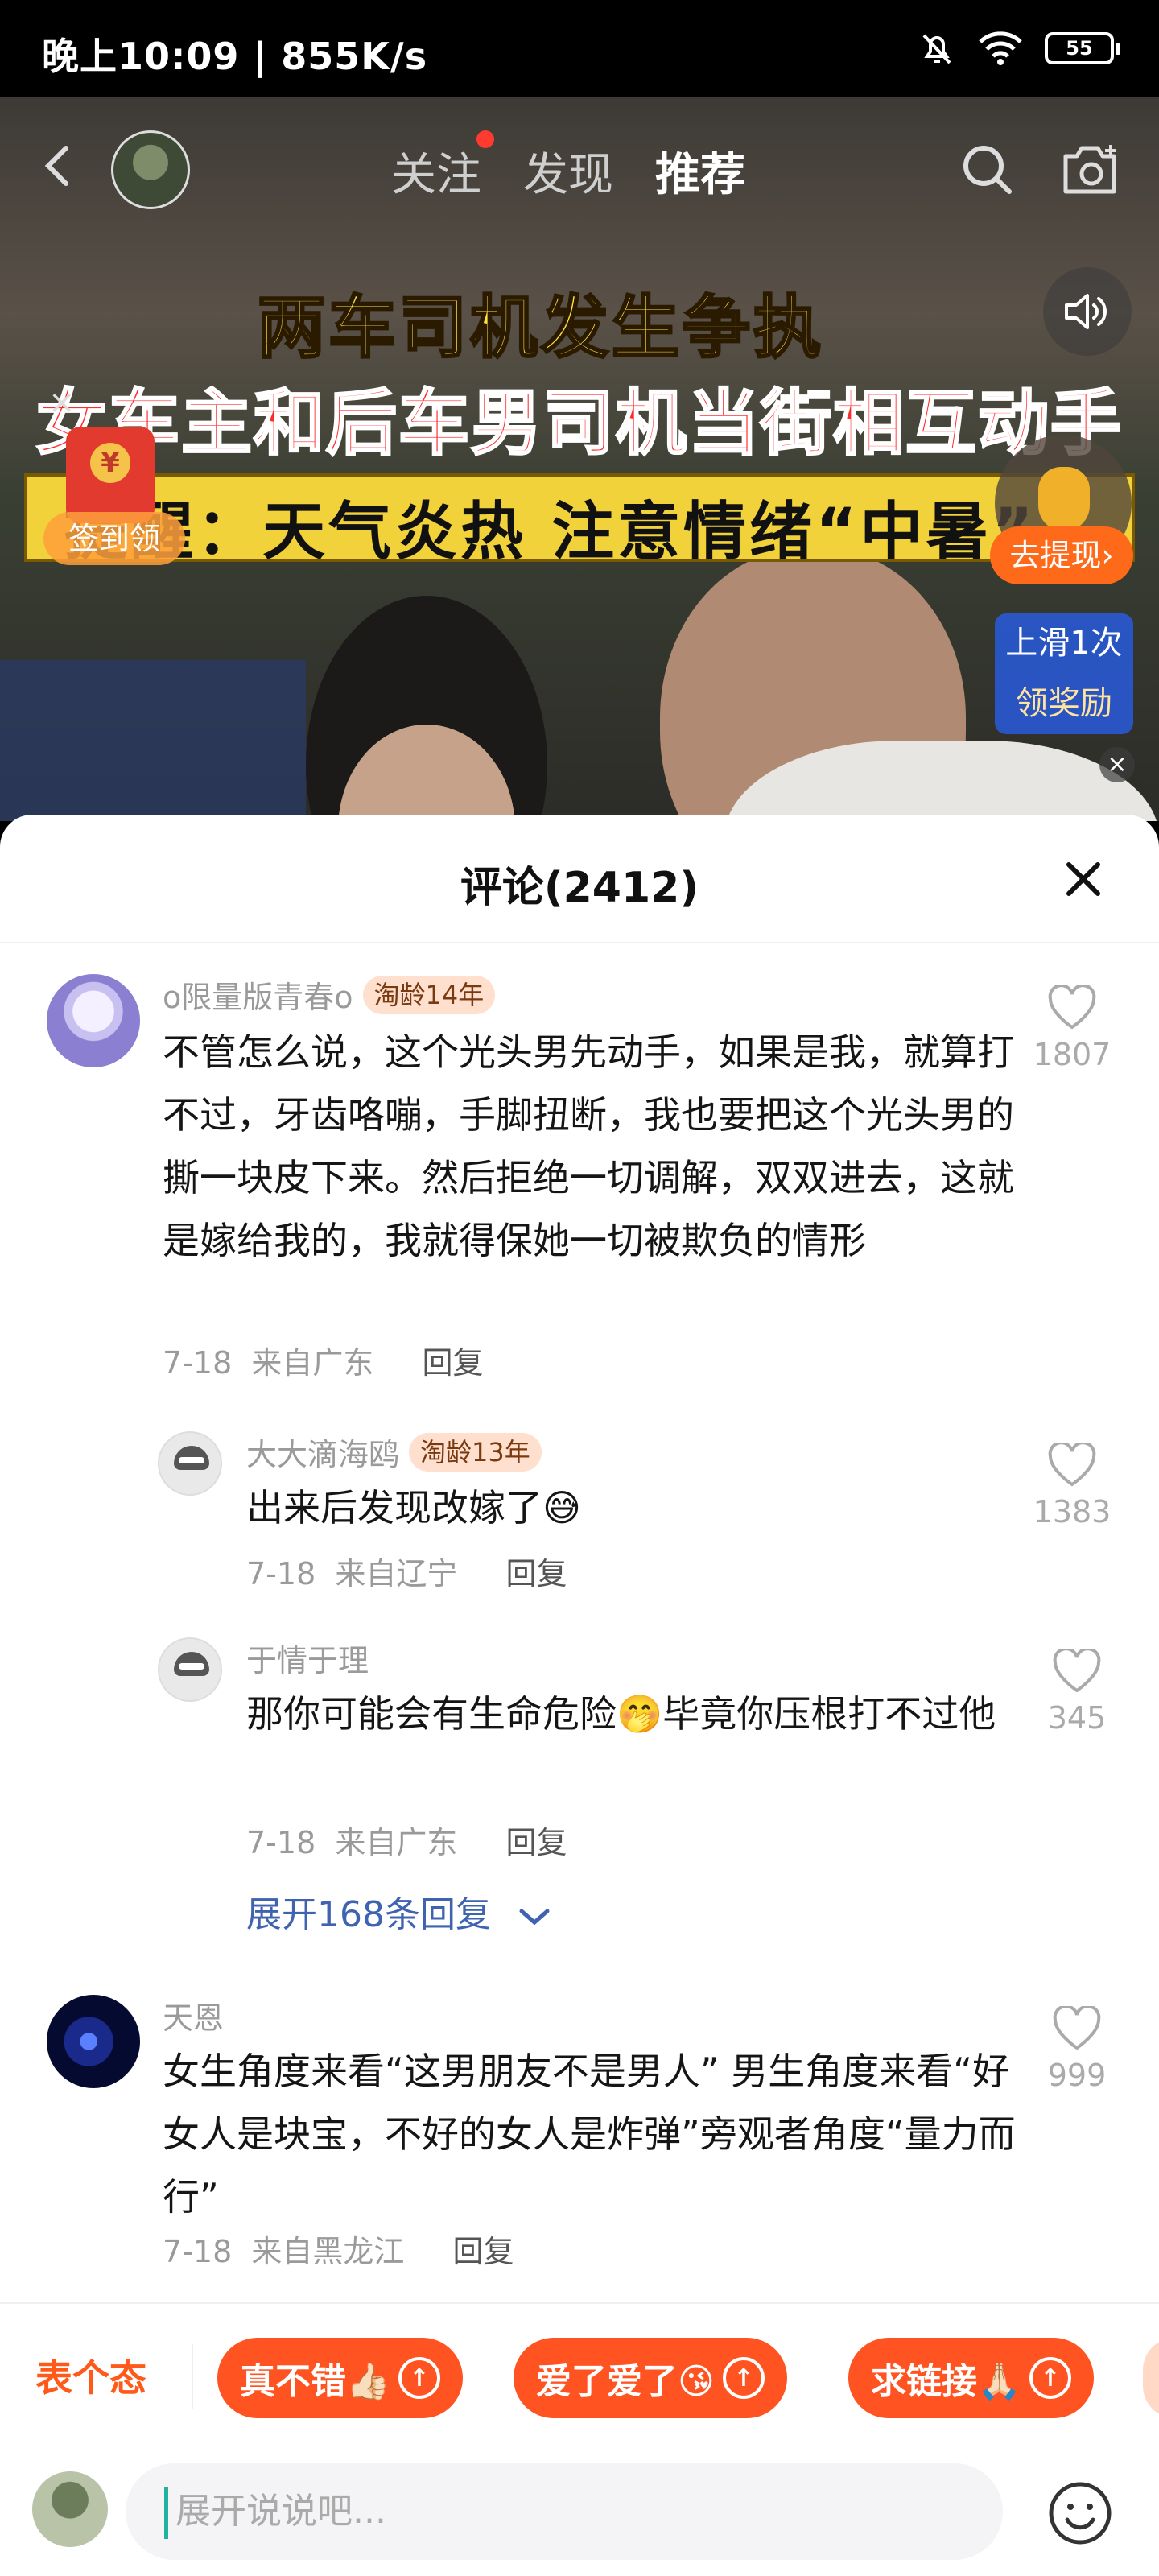  I want to click on like-count: 1383, so click(1072, 1512).